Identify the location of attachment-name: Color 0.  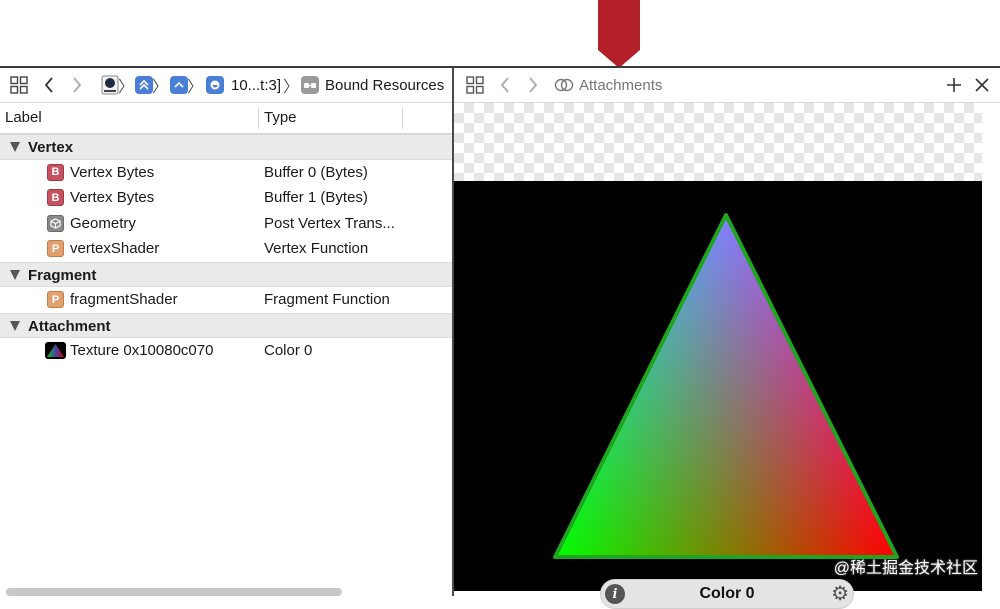
(727, 593).